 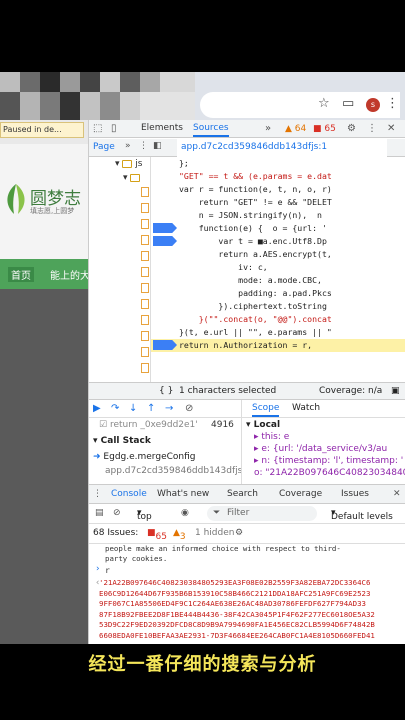 I want to click on code-line: }(t, e.url || "", e.params || ", so click(x=278, y=332).